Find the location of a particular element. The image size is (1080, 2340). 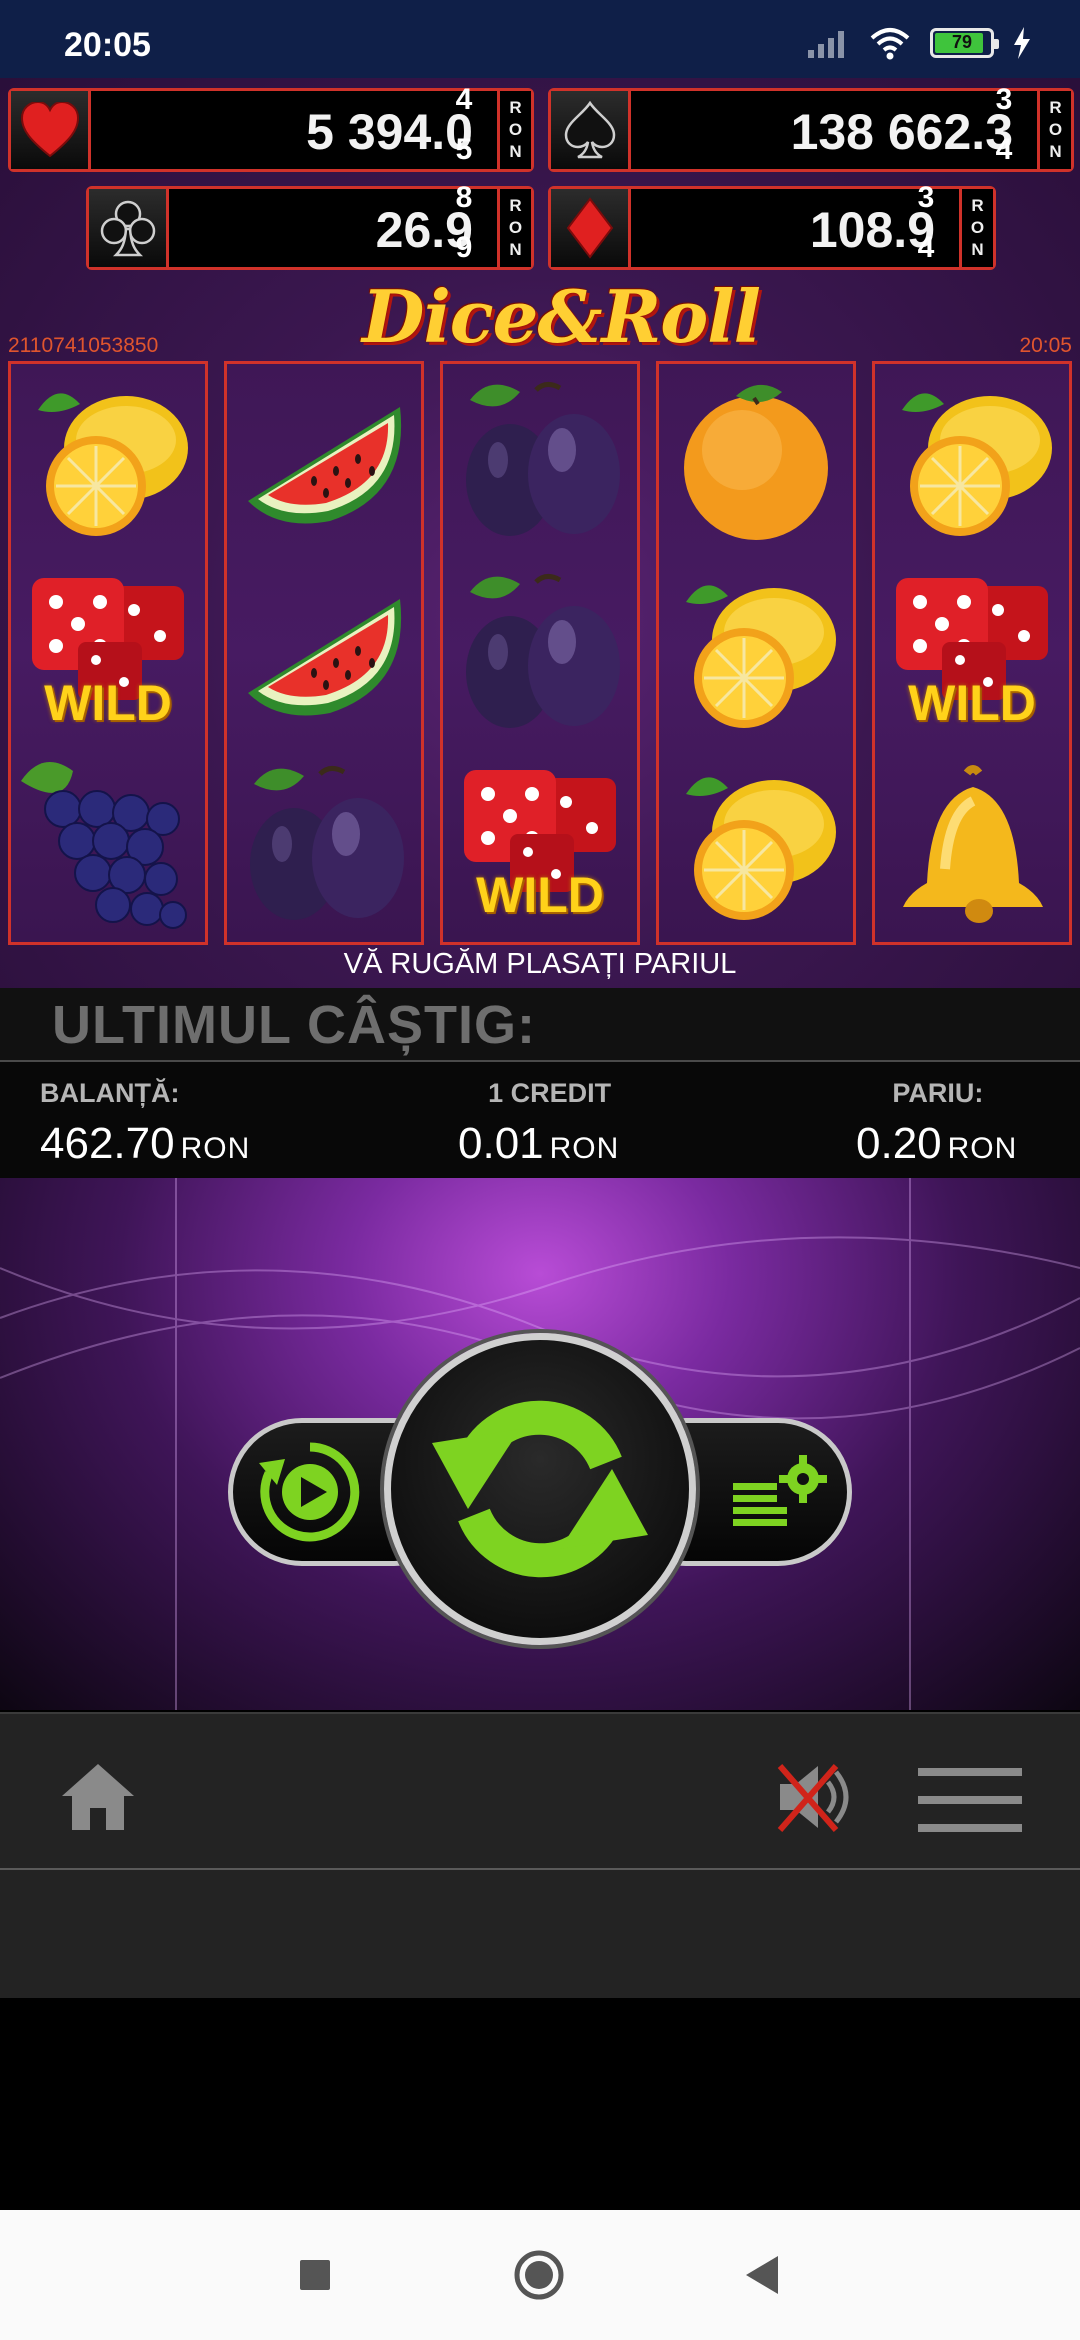

reel-3: WILD is located at coordinates (540, 653).